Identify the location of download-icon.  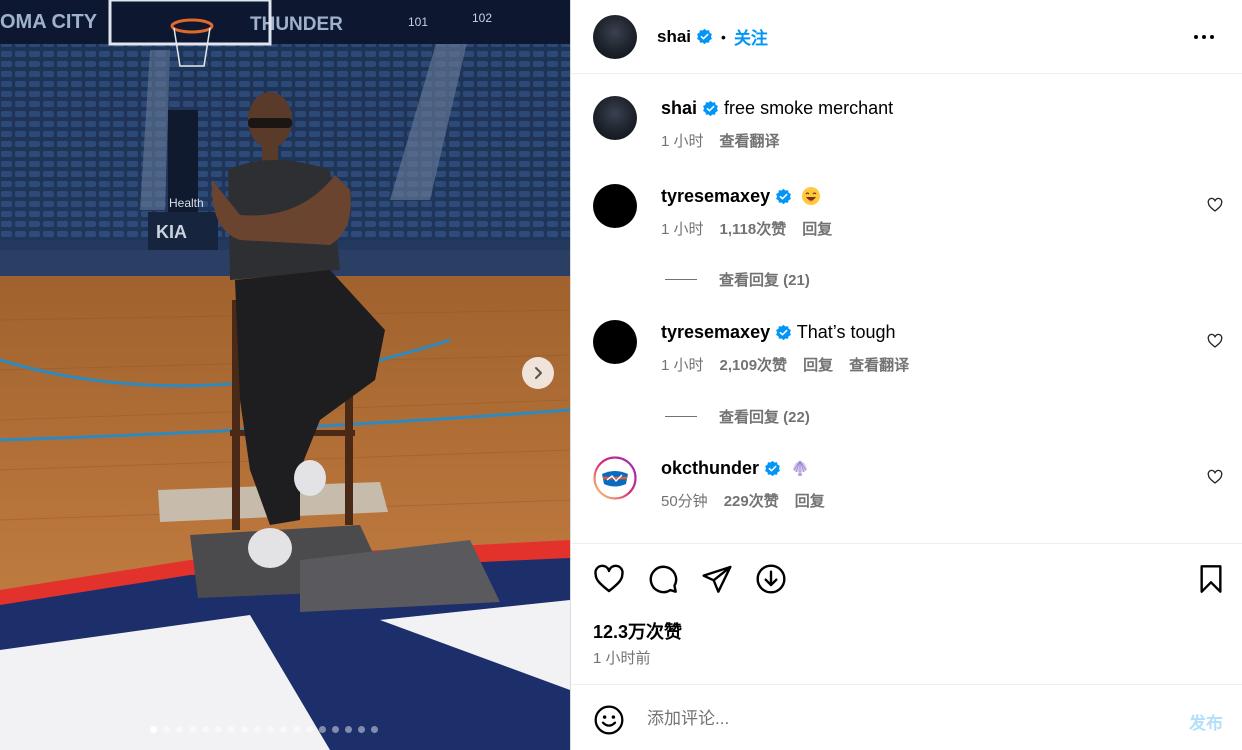
(771, 579).